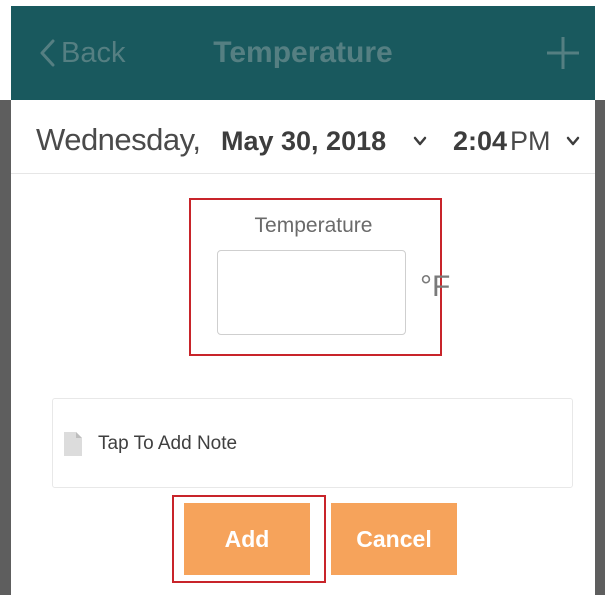 This screenshot has height=595, width=605. I want to click on time-picker-value: 2:04, so click(480, 141).